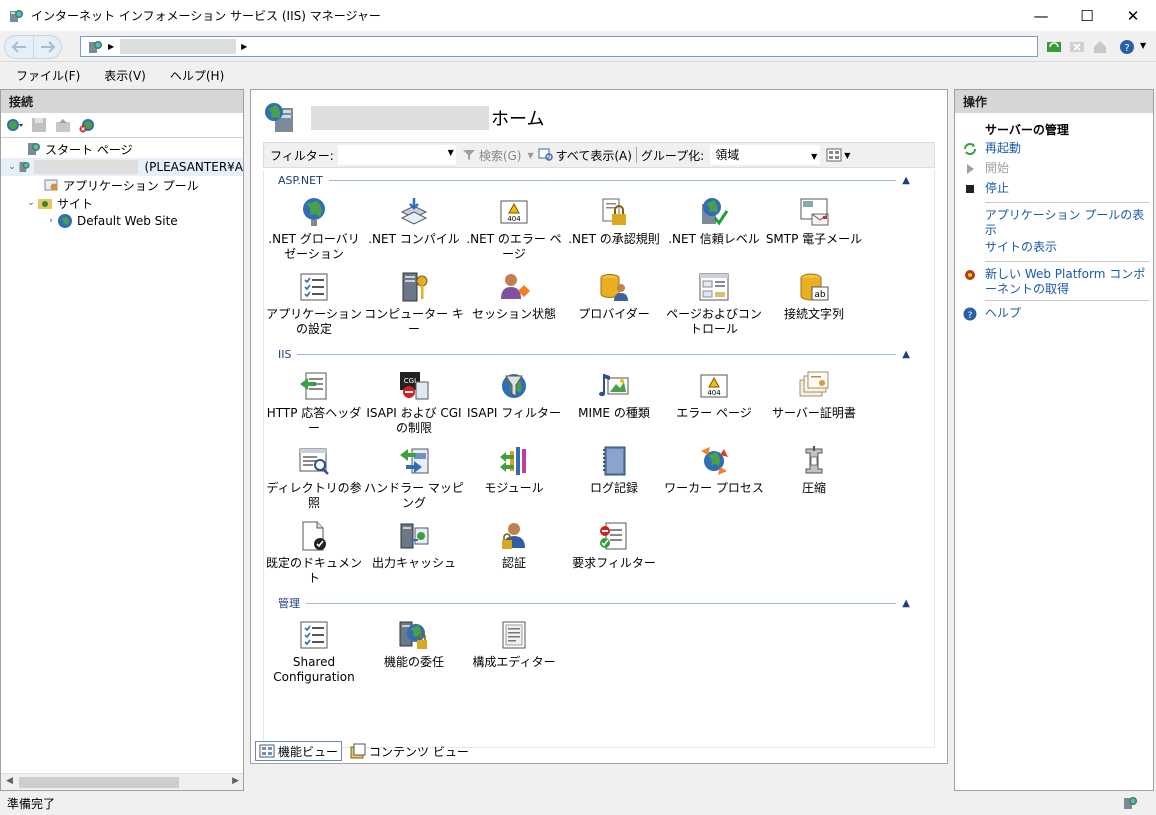 This screenshot has height=815, width=1156. I want to click on feature-compression: 圧縮, so click(814, 470).